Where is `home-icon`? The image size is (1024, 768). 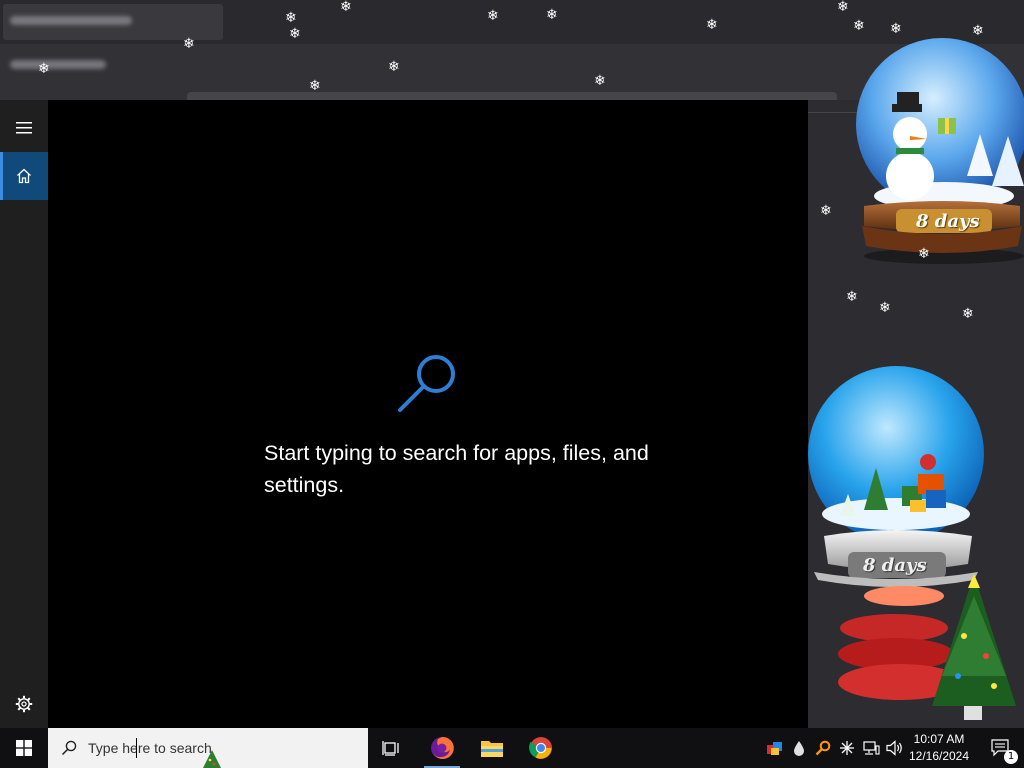
home-icon is located at coordinates (24, 176).